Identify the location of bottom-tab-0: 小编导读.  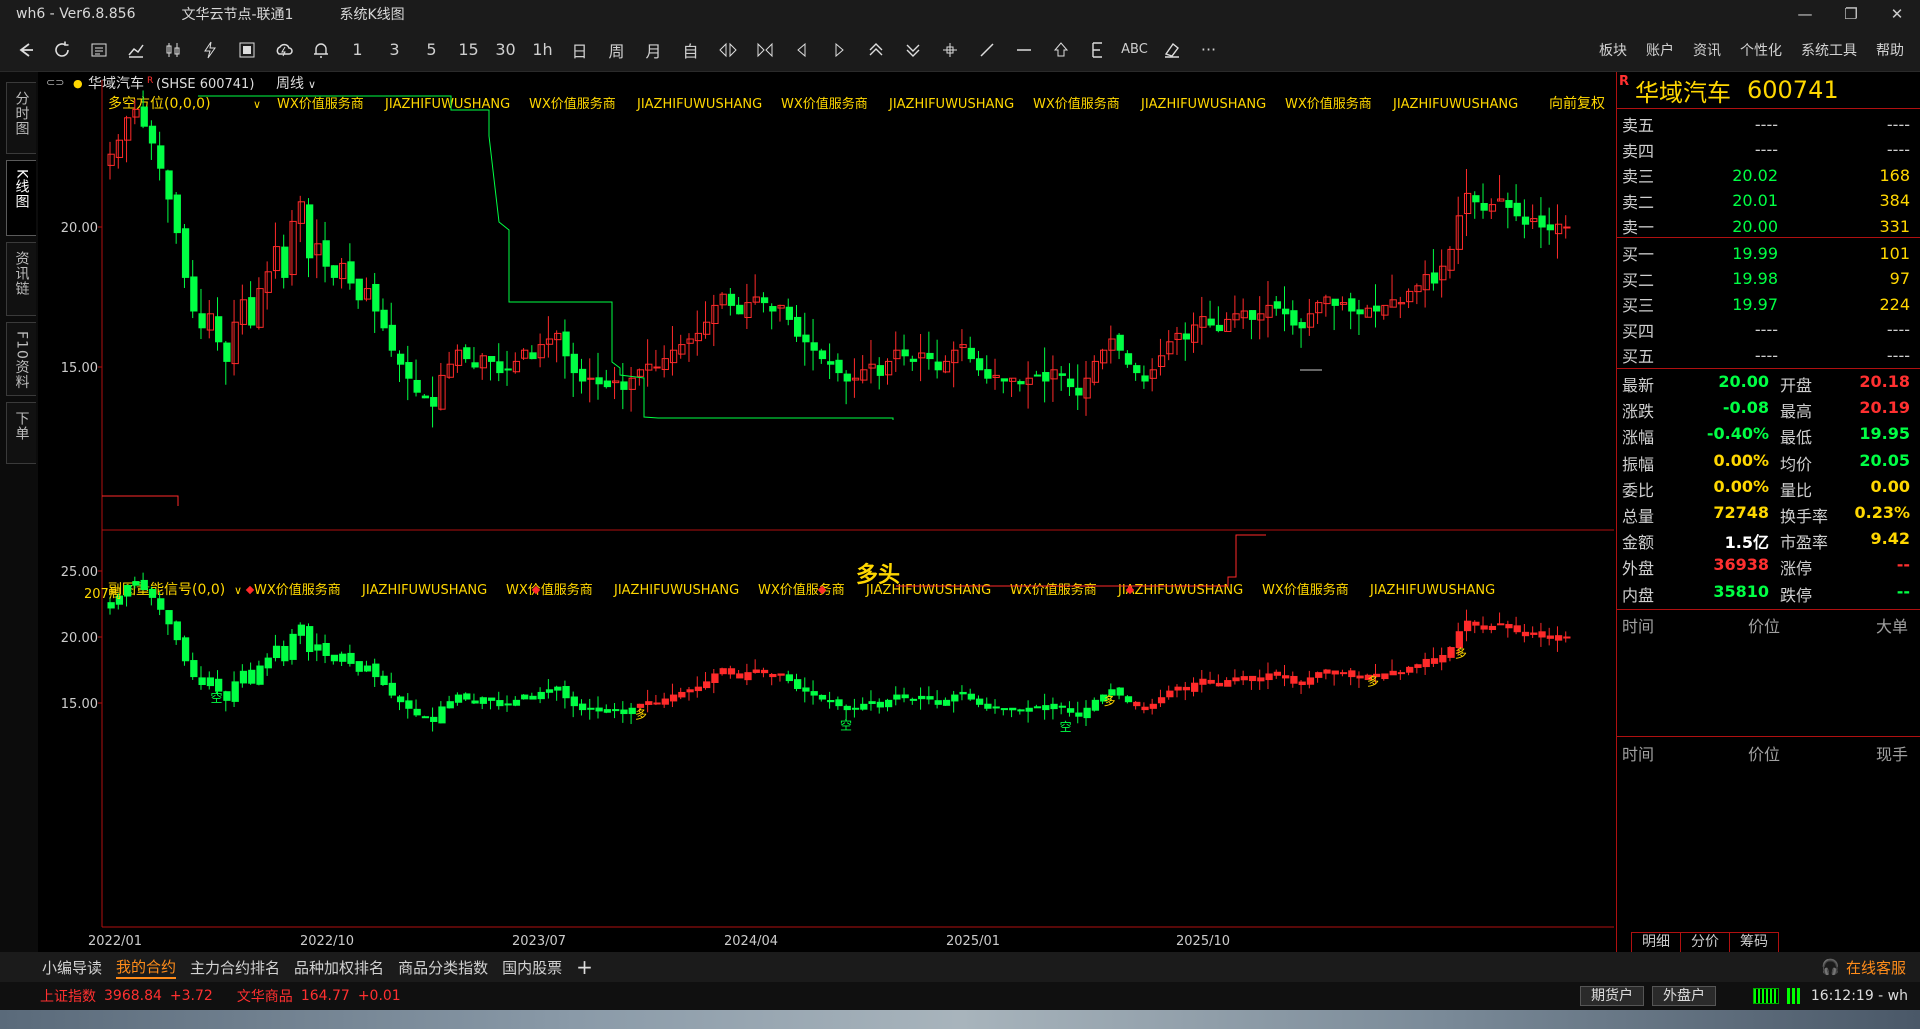
(72, 967).